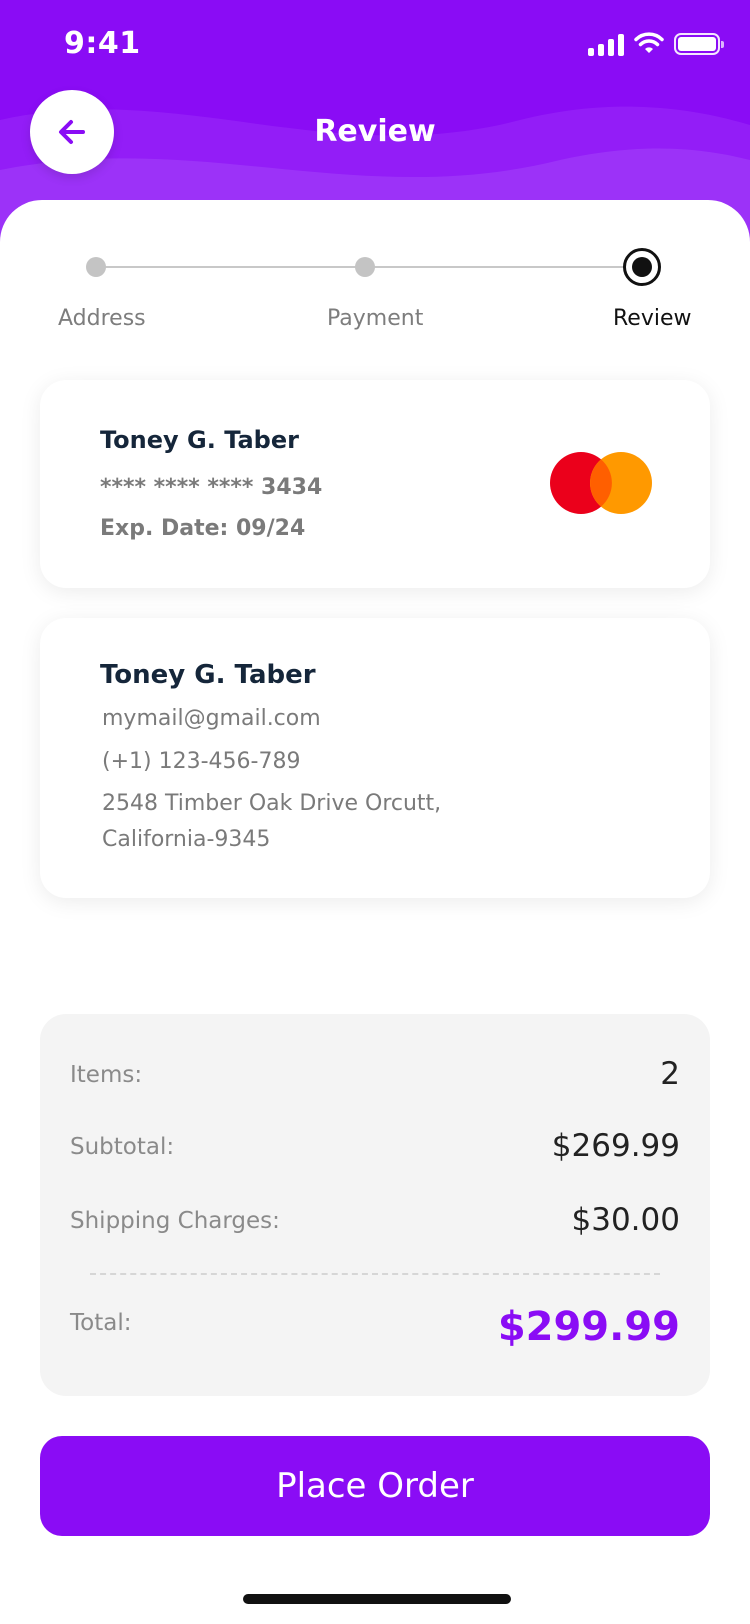  I want to click on subtotal-label: Subtotal:, so click(122, 1147).